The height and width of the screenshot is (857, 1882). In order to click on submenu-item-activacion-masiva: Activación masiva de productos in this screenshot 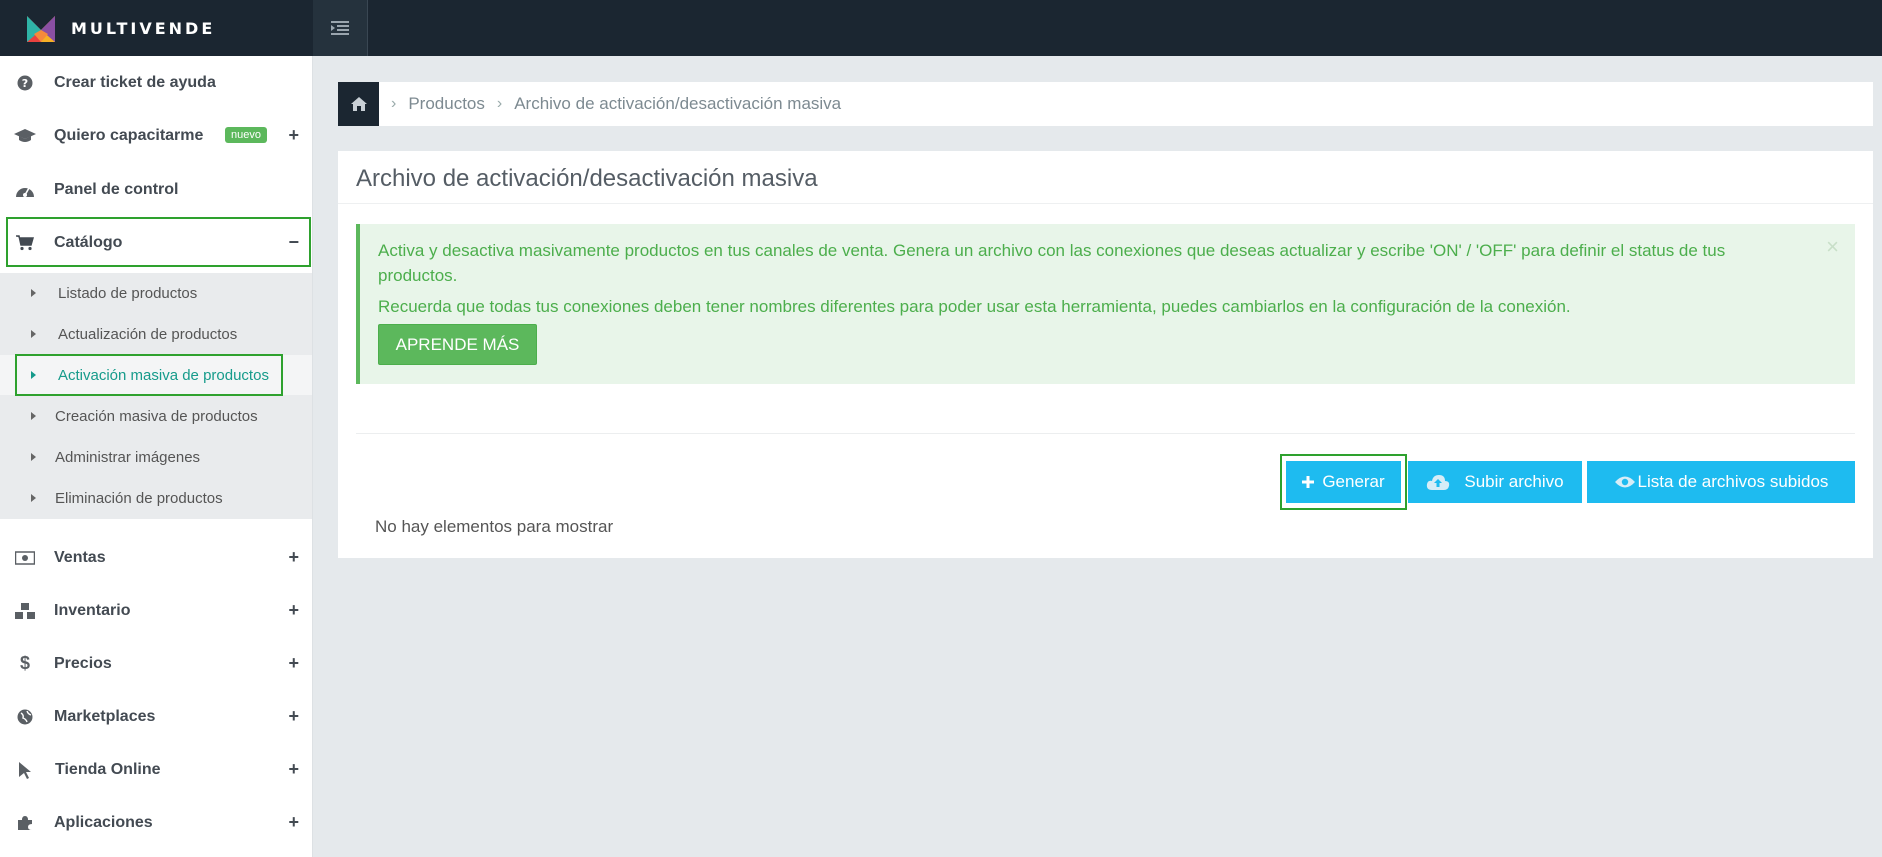, I will do `click(156, 375)`.